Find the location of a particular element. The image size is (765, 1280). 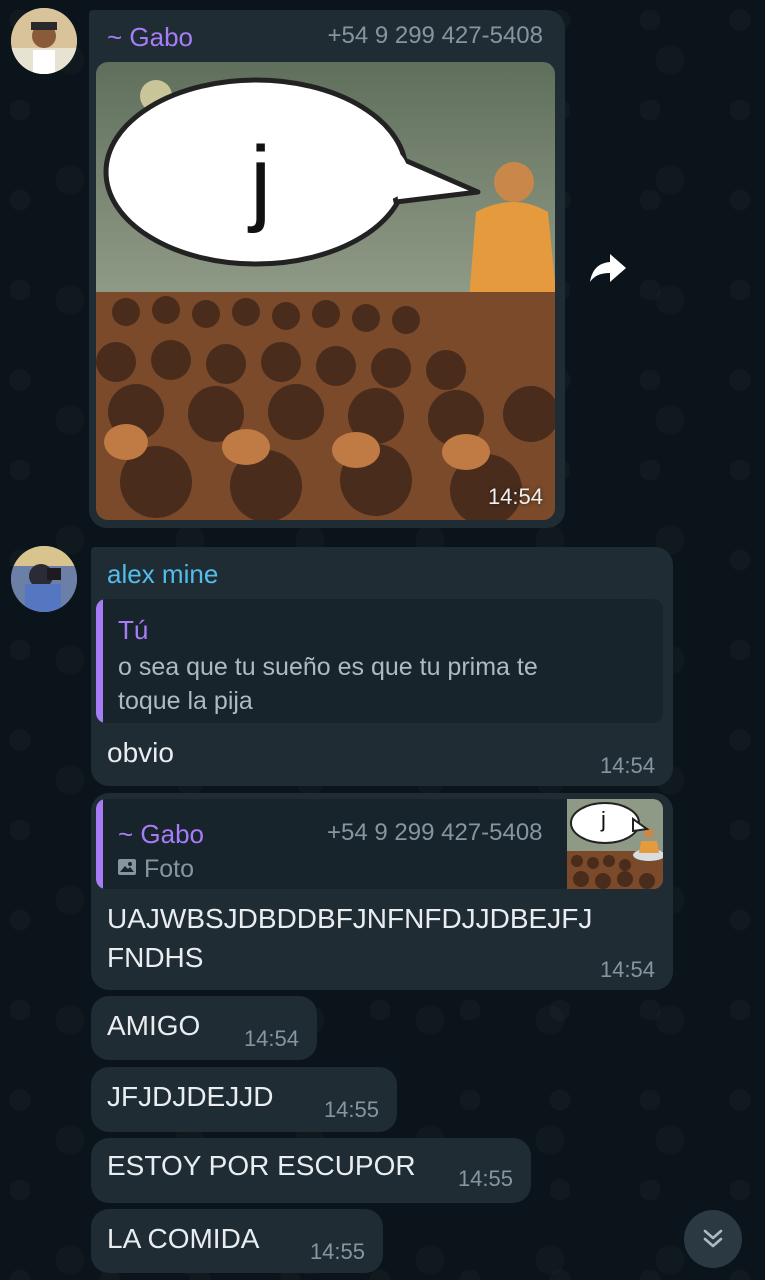

avatar-alex is located at coordinates (44, 579).